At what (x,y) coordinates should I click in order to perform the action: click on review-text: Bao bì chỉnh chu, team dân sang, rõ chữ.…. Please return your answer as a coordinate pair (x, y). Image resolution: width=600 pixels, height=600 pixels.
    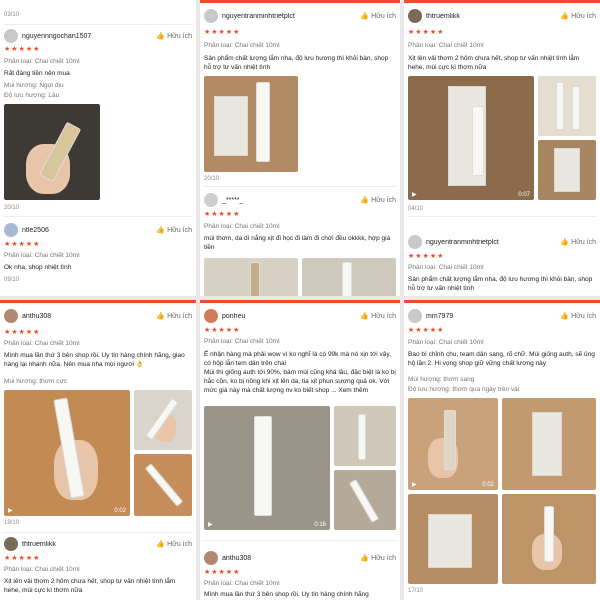
    Looking at the image, I should click on (501, 359).